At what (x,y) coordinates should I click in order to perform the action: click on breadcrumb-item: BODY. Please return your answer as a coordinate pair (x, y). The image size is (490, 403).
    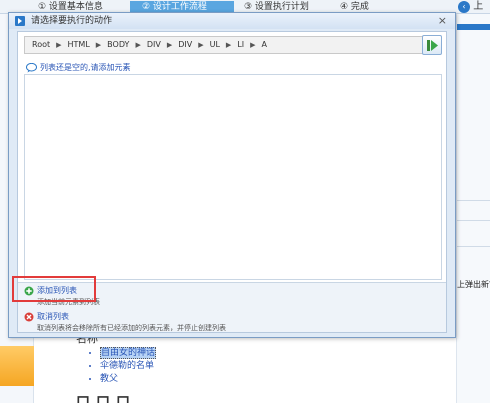
    Looking at the image, I should click on (118, 44).